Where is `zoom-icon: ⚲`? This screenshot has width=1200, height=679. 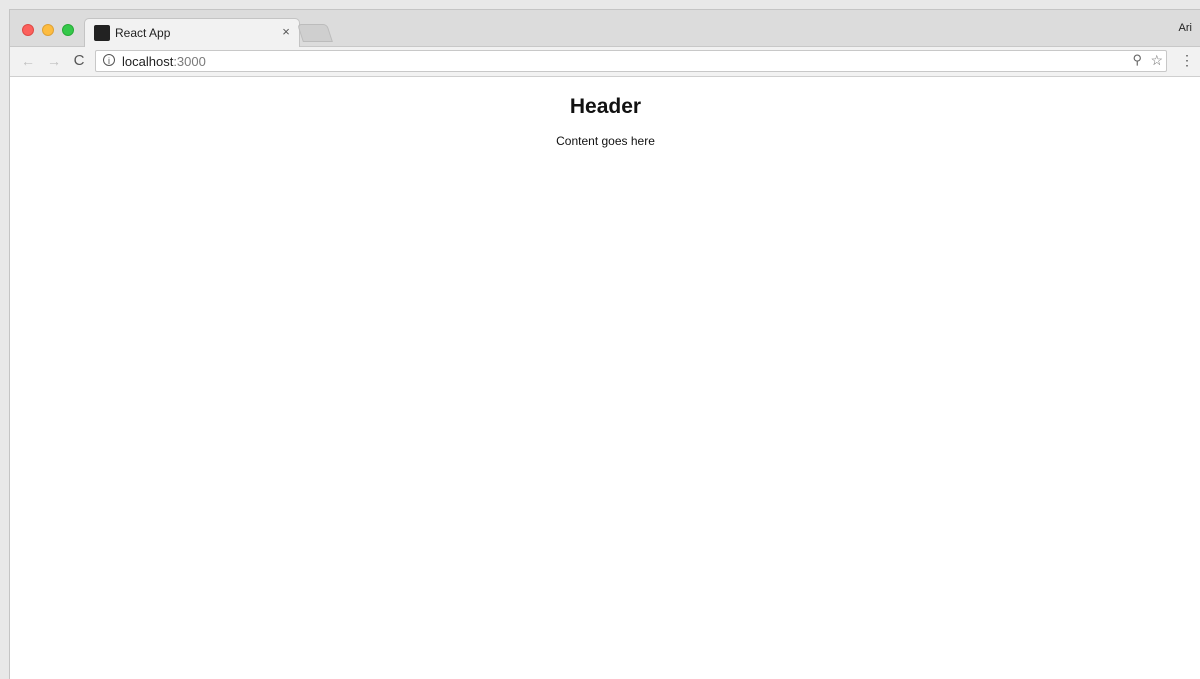
zoom-icon: ⚲ is located at coordinates (1137, 60).